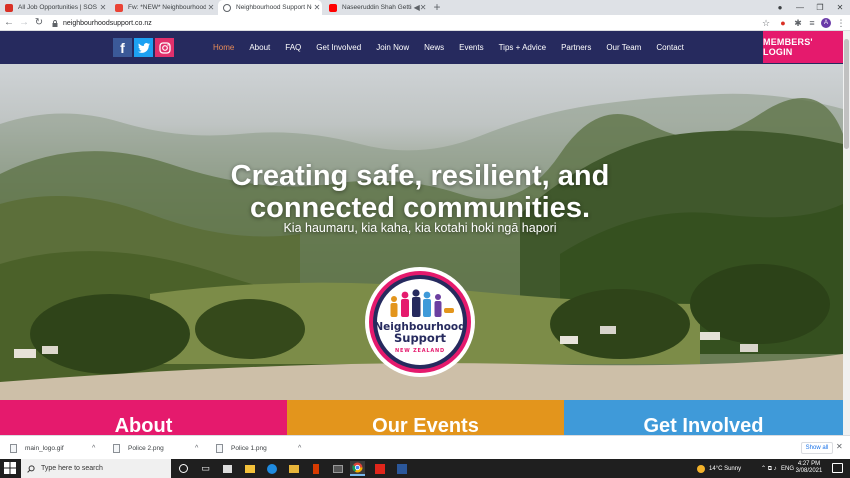  I want to click on taskbar-search-box: Type here to search, so click(96, 468).